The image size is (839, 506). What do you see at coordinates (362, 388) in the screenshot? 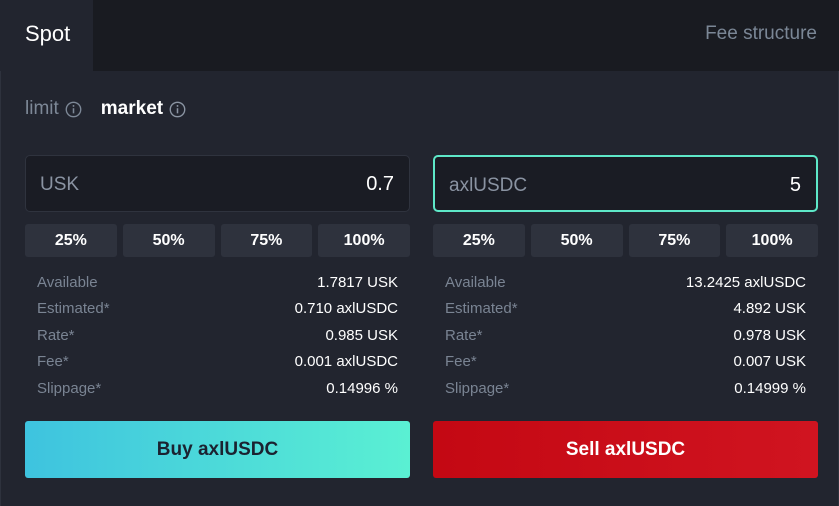
I see `detail-value: 0.14996 %` at bounding box center [362, 388].